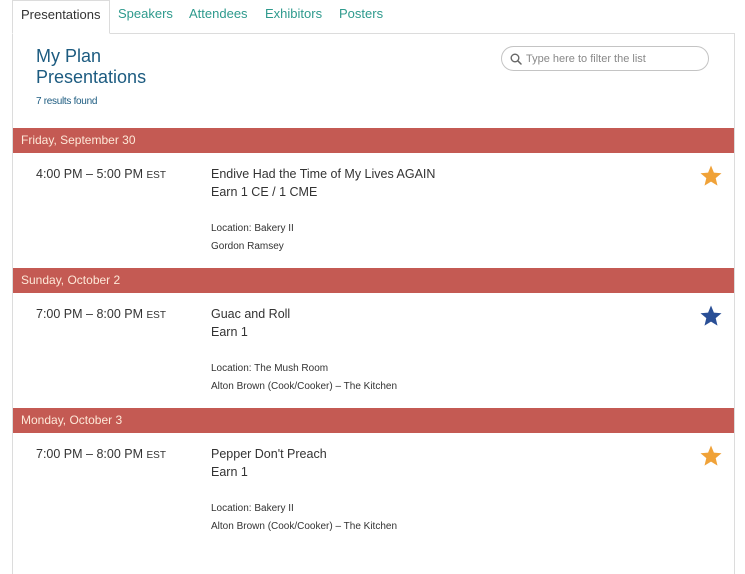  Describe the element at coordinates (61, 17) in the screenshot. I see `tab-presentations: Presentations` at that location.